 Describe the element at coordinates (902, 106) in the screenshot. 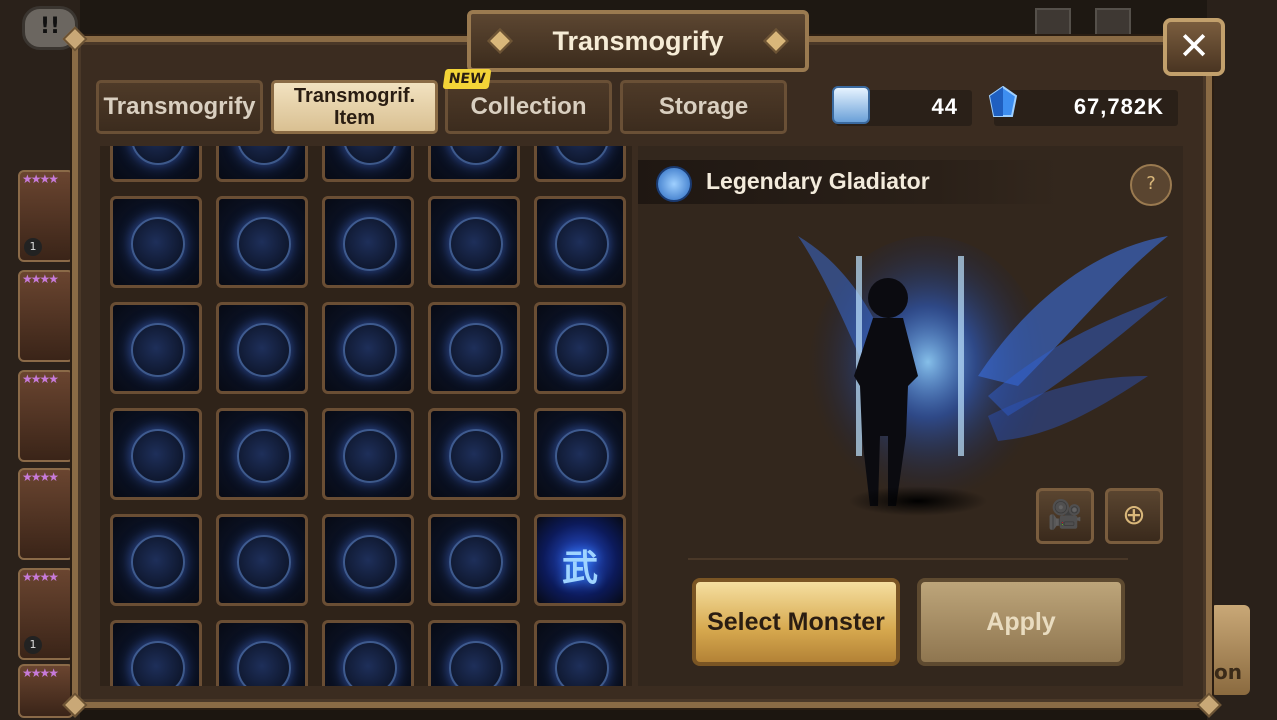

I see `scroll-currency: 44` at that location.